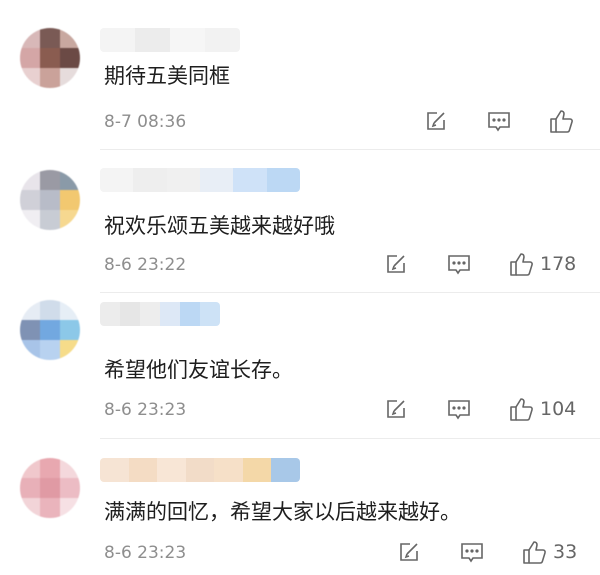 This screenshot has width=600, height=575. I want to click on comment-time: 8-6 23:22, so click(145, 265).